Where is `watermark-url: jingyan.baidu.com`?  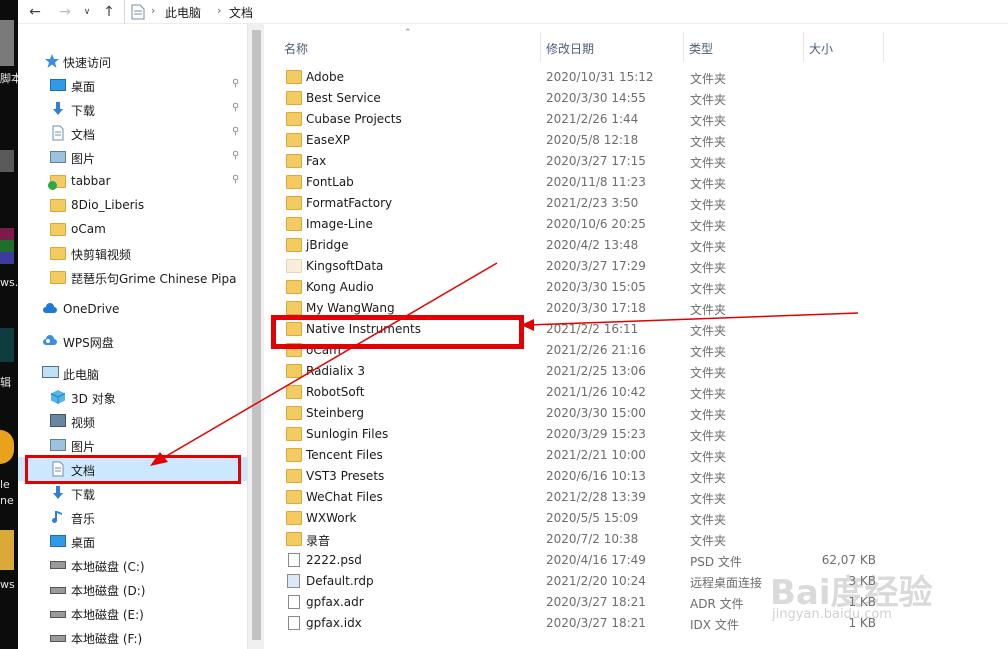
watermark-url: jingyan.baidu.com is located at coordinates (832, 614).